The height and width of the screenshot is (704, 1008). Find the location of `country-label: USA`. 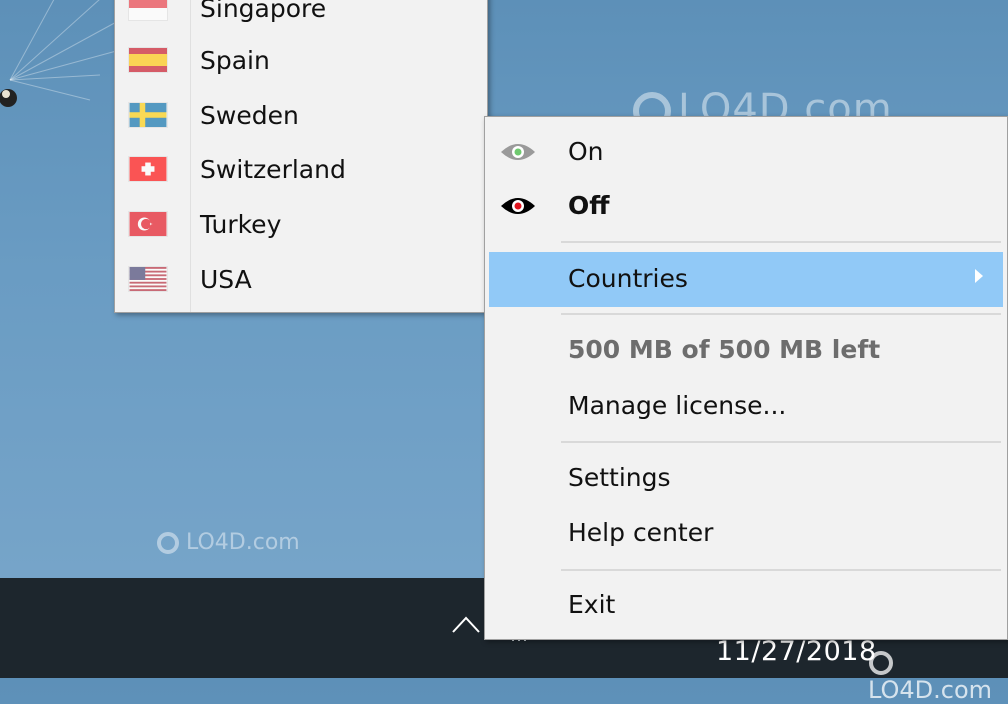

country-label: USA is located at coordinates (226, 279).